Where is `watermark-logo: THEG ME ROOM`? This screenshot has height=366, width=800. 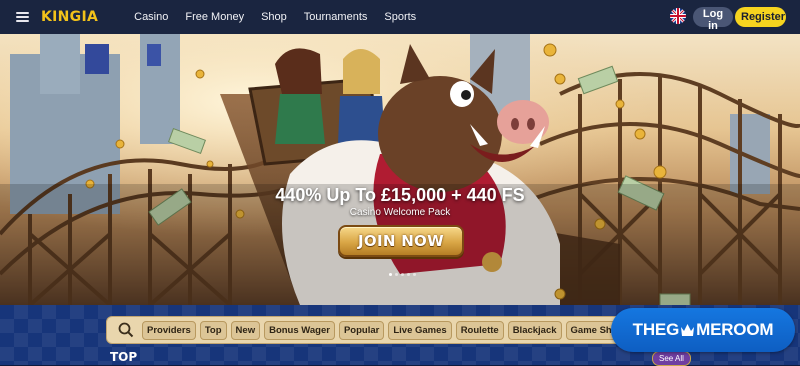
watermark-logo: THEG ME ROOM is located at coordinates (703, 330).